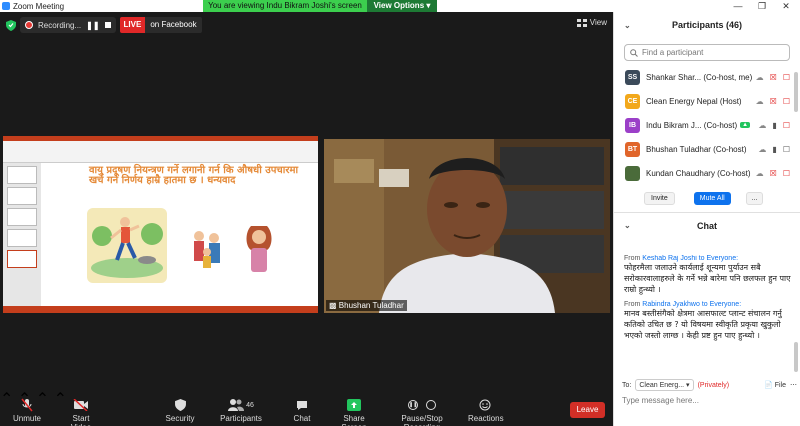 This screenshot has height=426, width=800. Describe the element at coordinates (107, 25) in the screenshot. I see `stop-icon` at that location.